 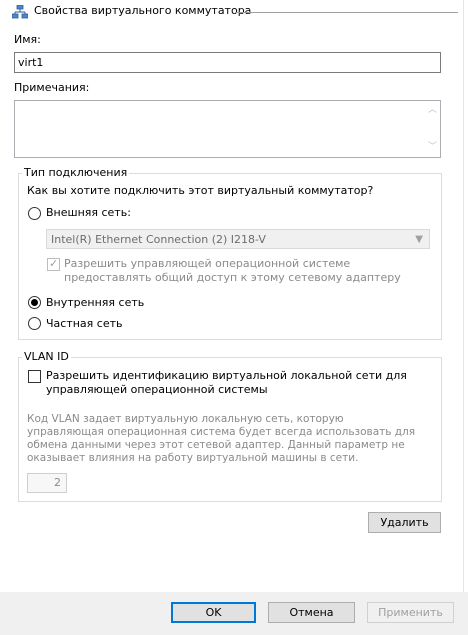 I want to click on scroll-up-icon: ︿, so click(x=432, y=110).